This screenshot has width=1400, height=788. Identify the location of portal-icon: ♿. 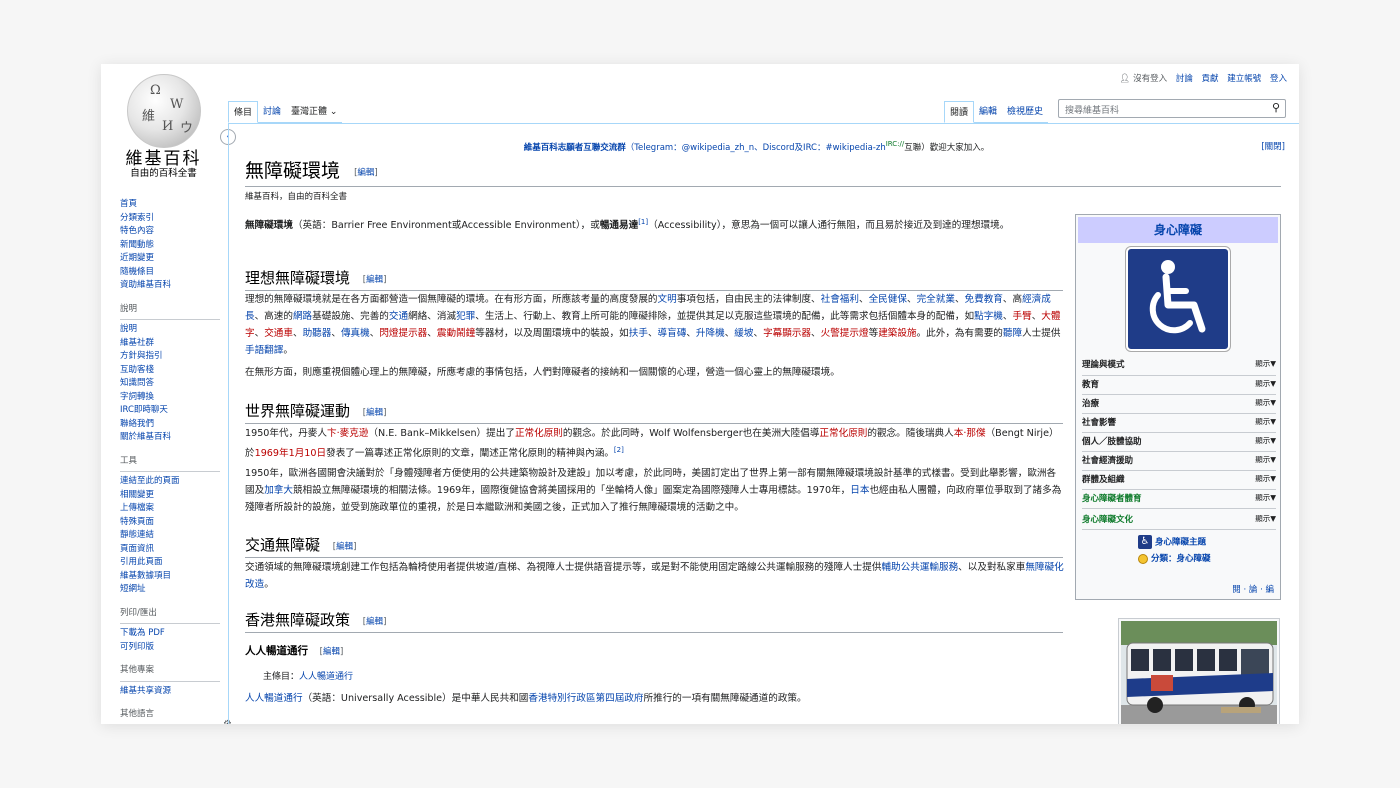
(1145, 542).